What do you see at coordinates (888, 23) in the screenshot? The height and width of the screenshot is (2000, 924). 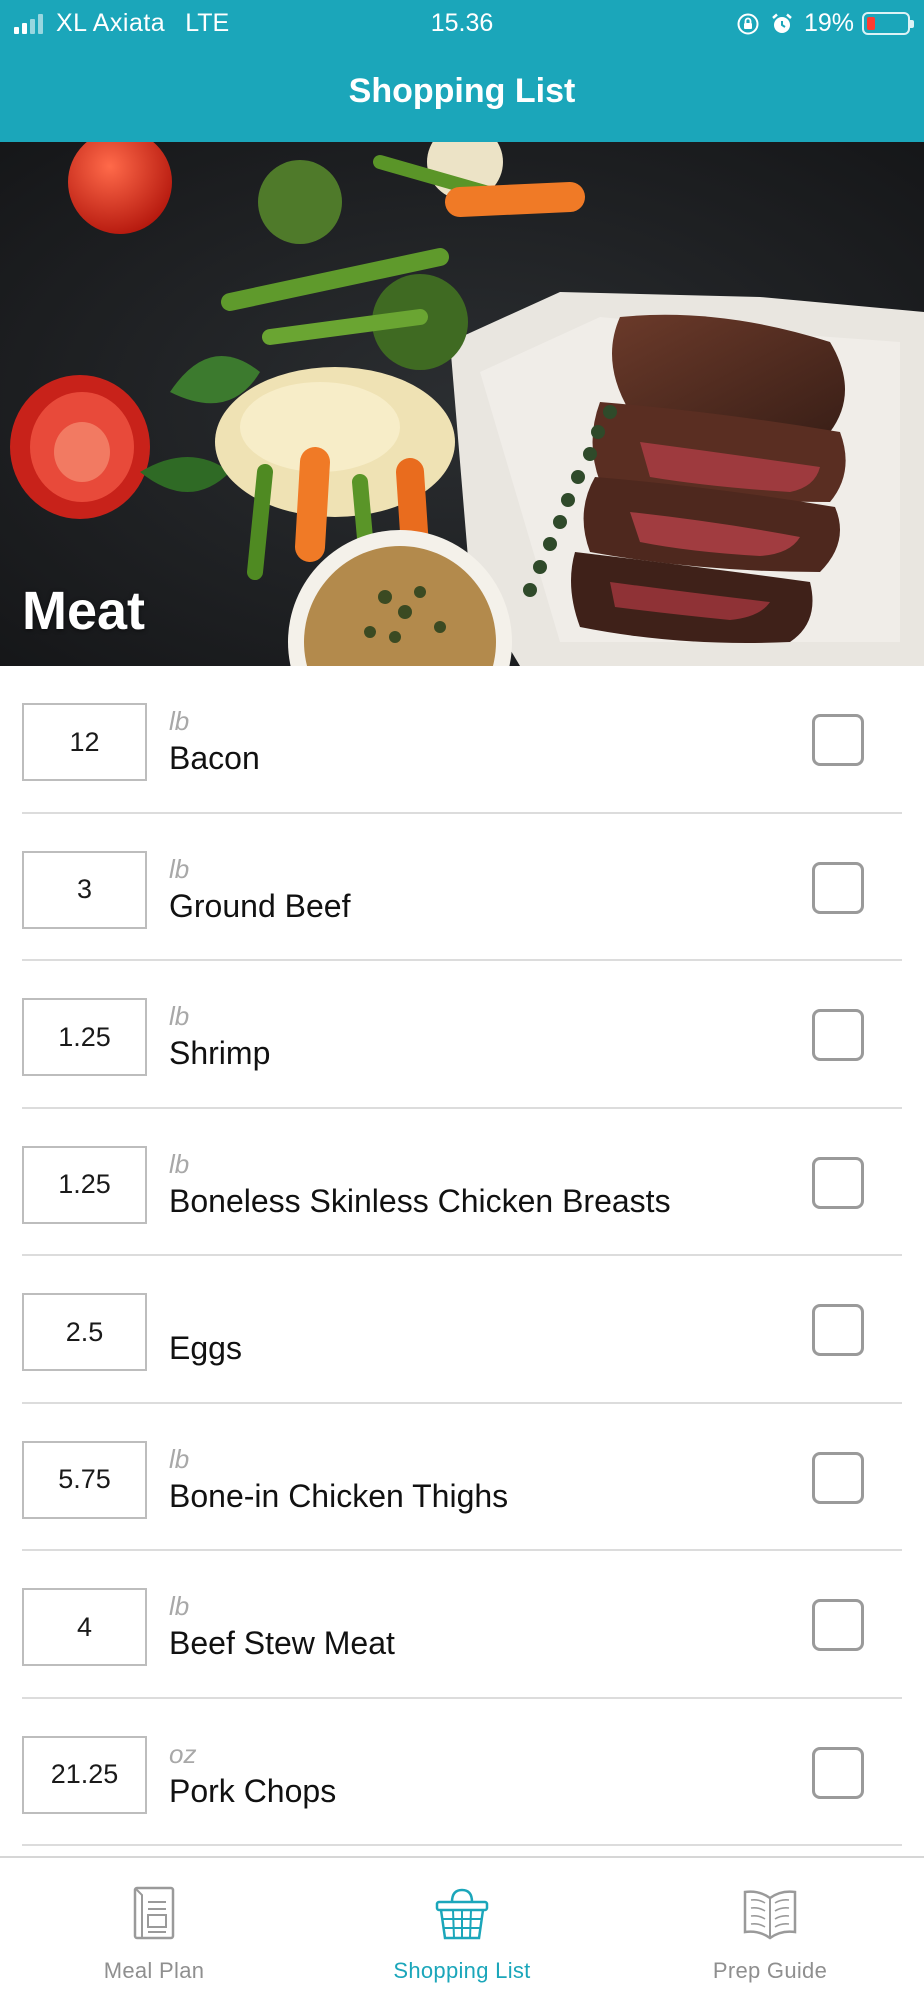 I see `battery-icon` at bounding box center [888, 23].